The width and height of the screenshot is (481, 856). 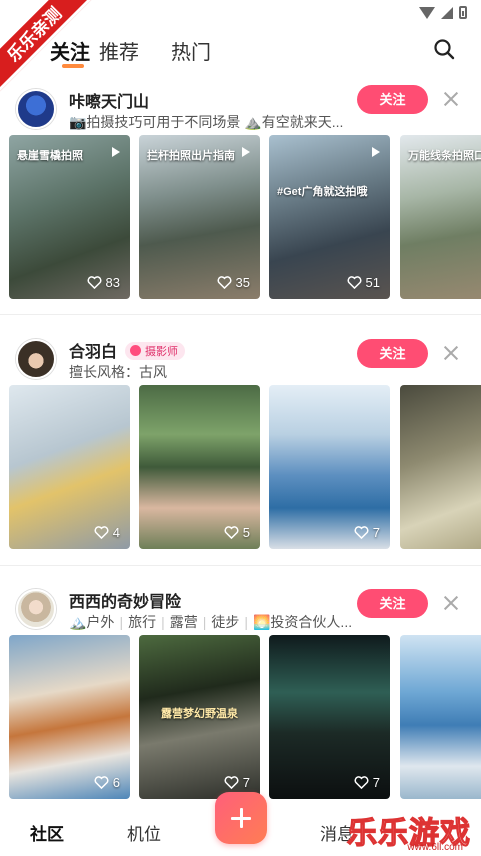 I want to click on like-count: 51, so click(x=363, y=282).